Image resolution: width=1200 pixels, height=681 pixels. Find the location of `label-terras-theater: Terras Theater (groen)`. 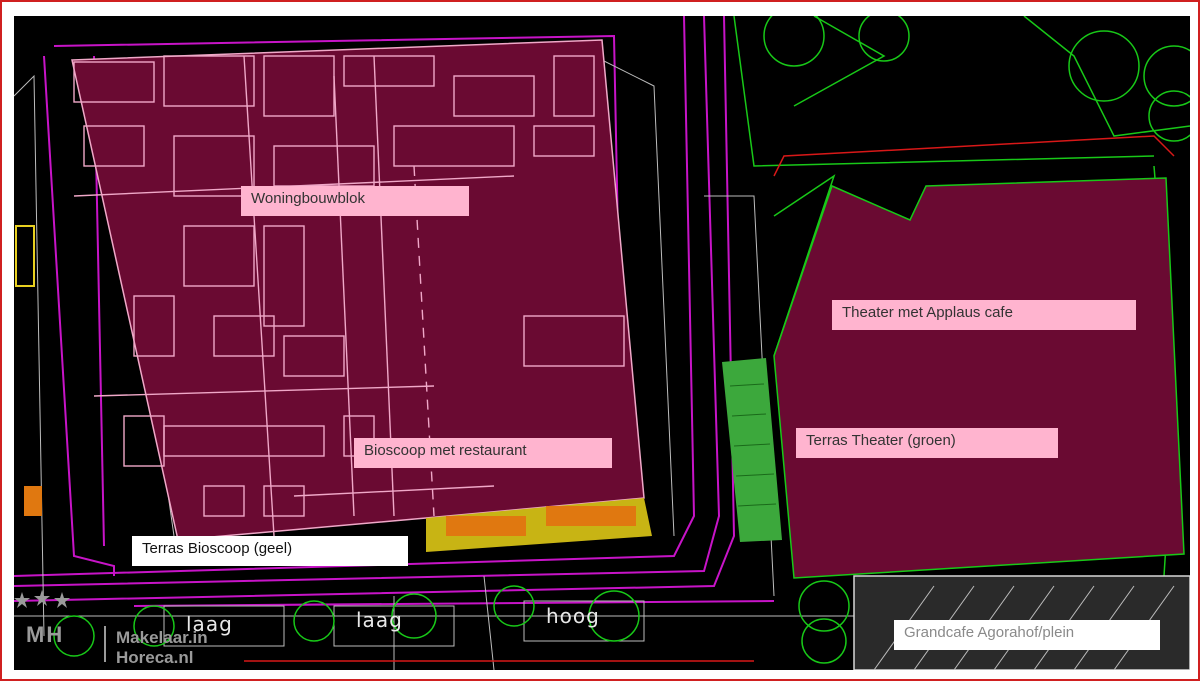

label-terras-theater: Terras Theater (groen) is located at coordinates (927, 443).